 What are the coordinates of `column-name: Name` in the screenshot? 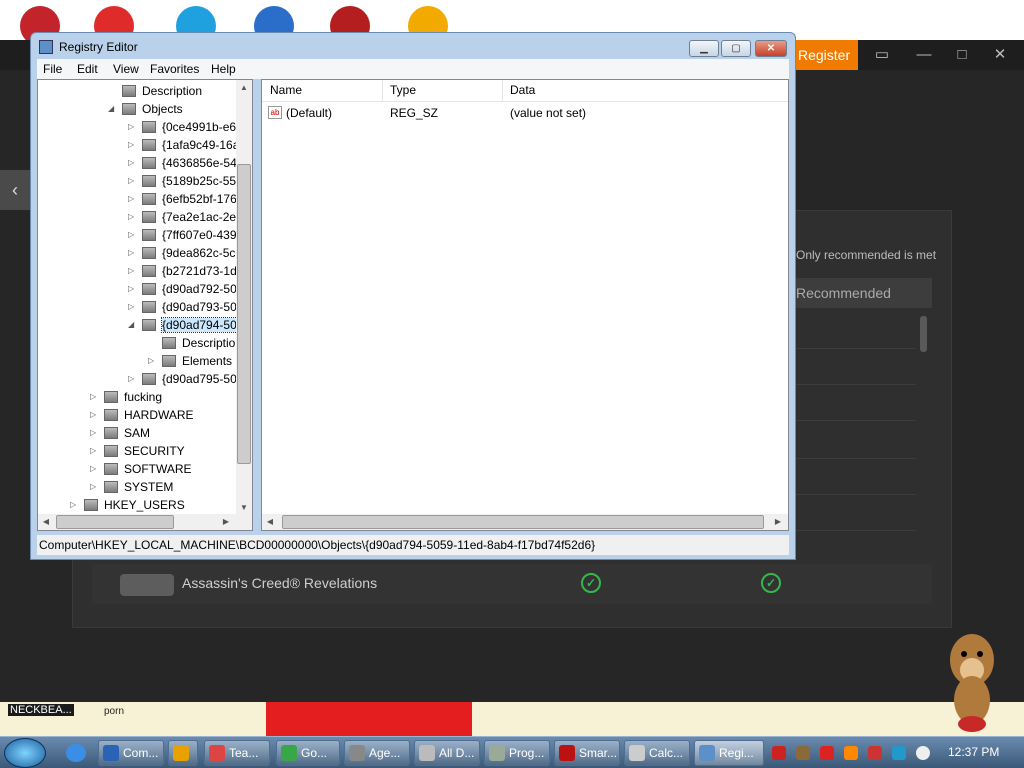 It's located at (286, 90).